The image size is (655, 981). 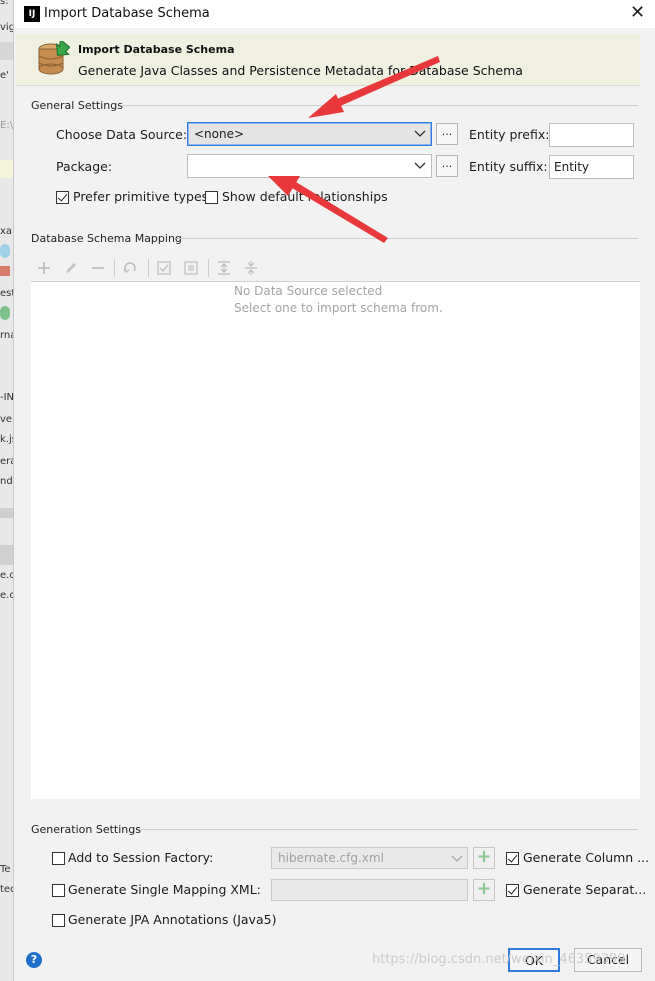 I want to click on generate-separate-checkbox, so click(x=512, y=890).